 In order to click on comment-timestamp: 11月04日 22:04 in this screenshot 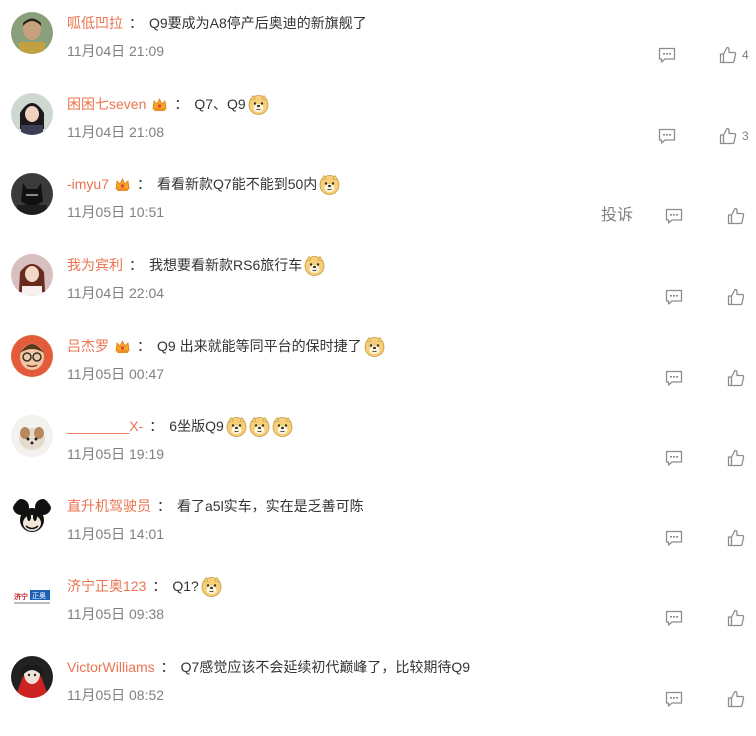, I will do `click(116, 293)`.